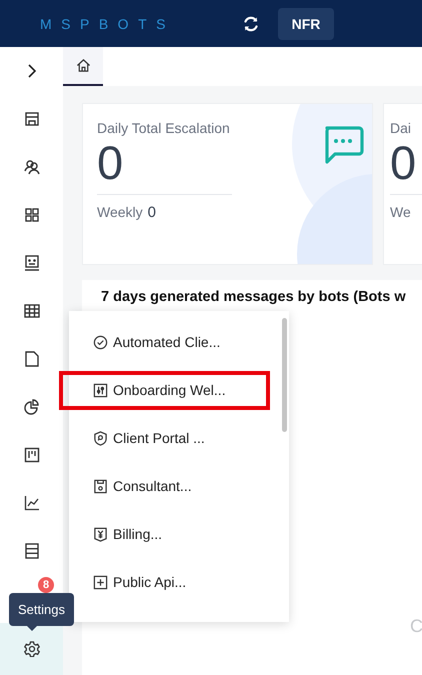  What do you see at coordinates (100, 486) in the screenshot?
I see `save-icon` at bounding box center [100, 486].